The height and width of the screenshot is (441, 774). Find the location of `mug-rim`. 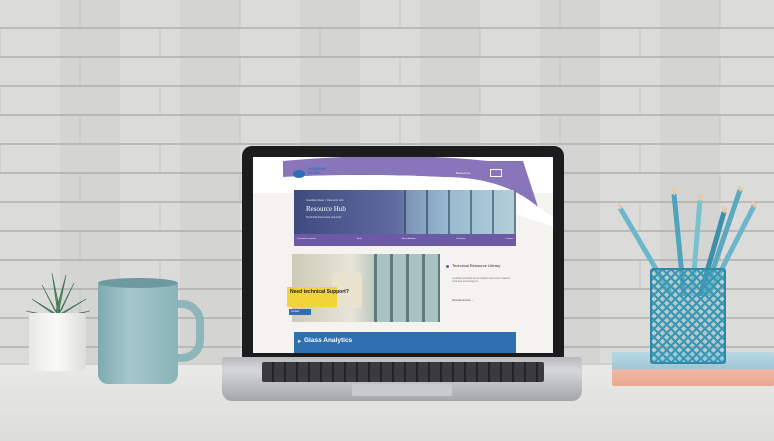

mug-rim is located at coordinates (138, 283).